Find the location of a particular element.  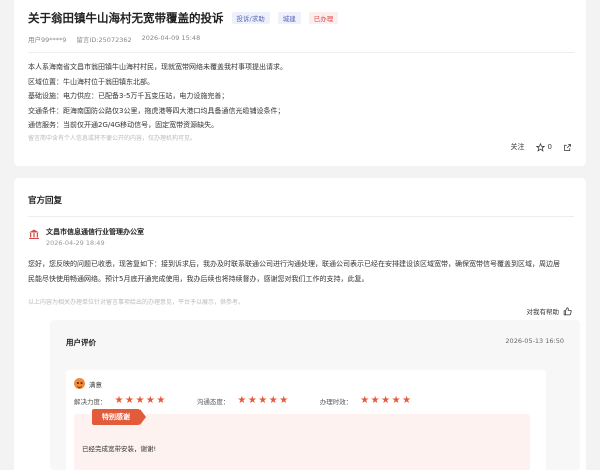

reply-section-title: 官方回复 is located at coordinates (45, 201).